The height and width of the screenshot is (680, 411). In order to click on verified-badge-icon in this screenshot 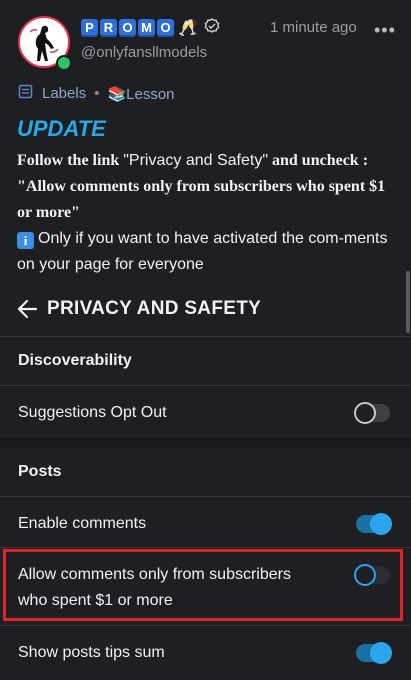, I will do `click(212, 28)`.